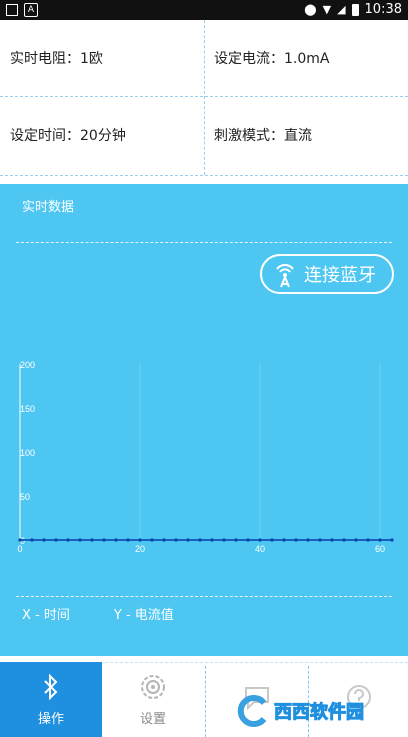 The image size is (408, 737). Describe the element at coordinates (152, 719) in the screenshot. I see `tab-settings-label: 设置` at that location.